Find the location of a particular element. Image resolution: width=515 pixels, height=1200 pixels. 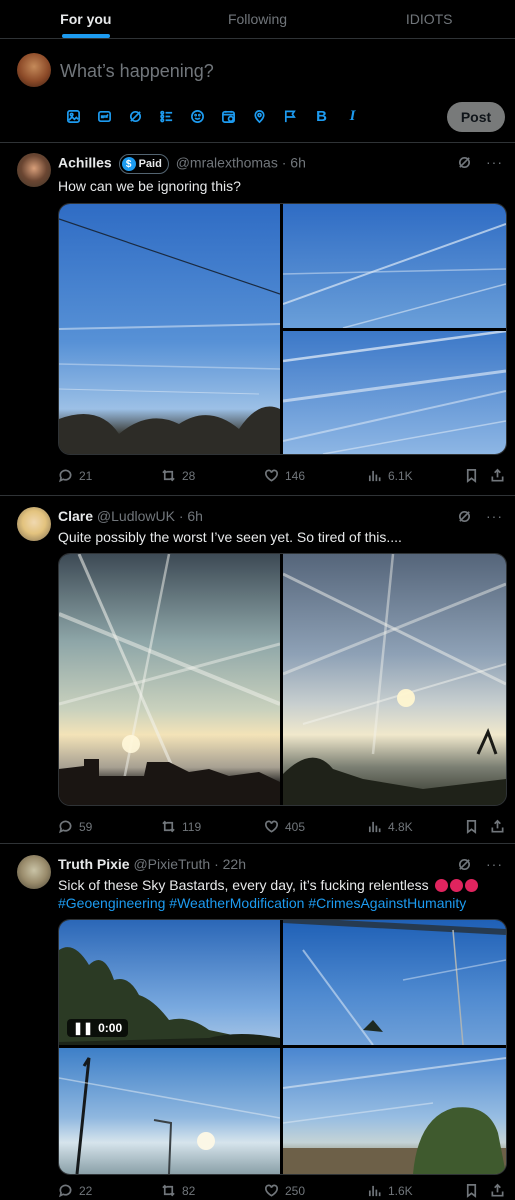

gif-icon is located at coordinates (104, 116).